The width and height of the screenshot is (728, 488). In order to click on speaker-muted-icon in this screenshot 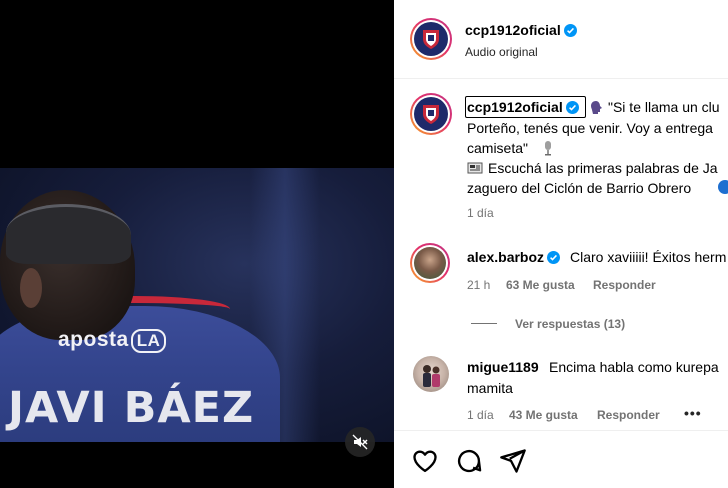, I will do `click(360, 442)`.